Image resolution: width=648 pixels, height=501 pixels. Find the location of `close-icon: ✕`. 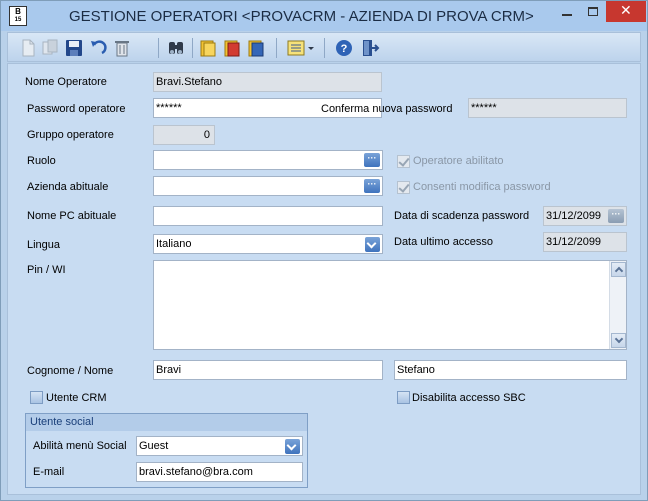

close-icon: ✕ is located at coordinates (626, 11).